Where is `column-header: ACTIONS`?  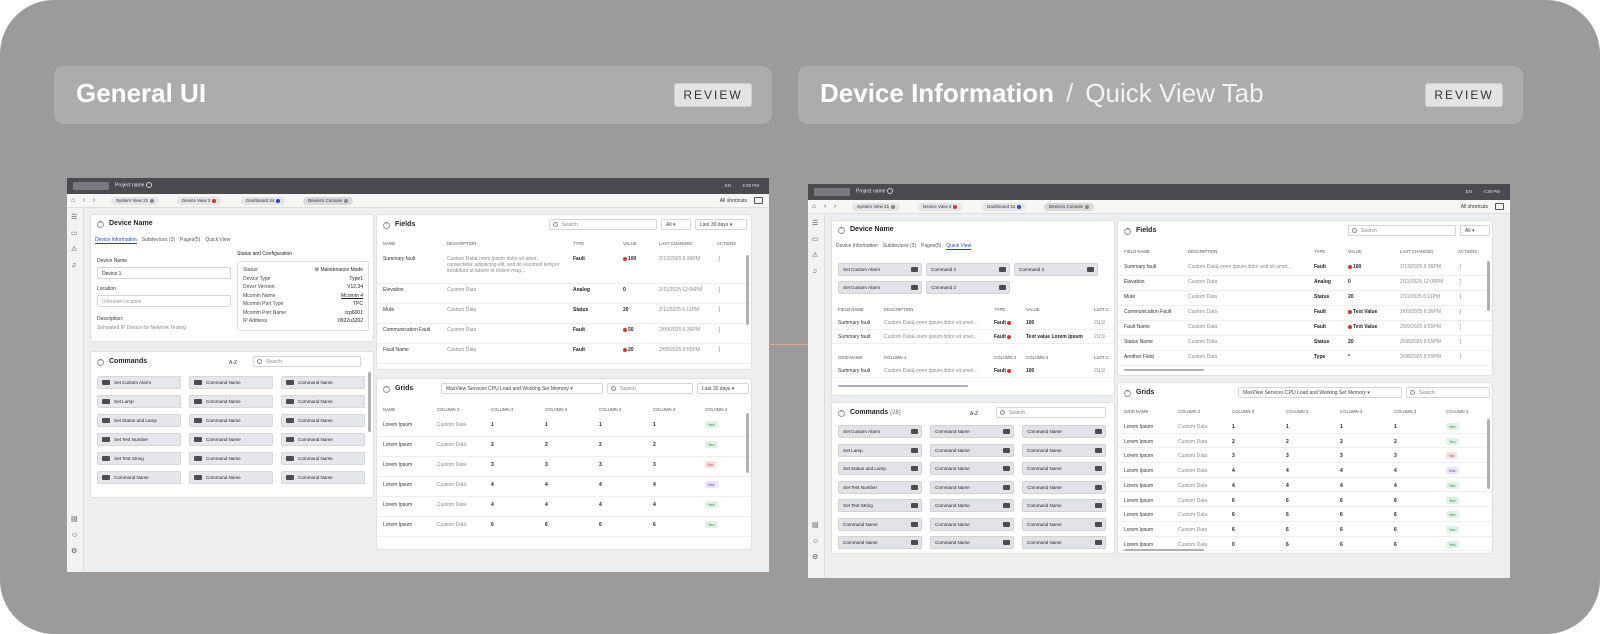 column-header: ACTIONS is located at coordinates (726, 243).